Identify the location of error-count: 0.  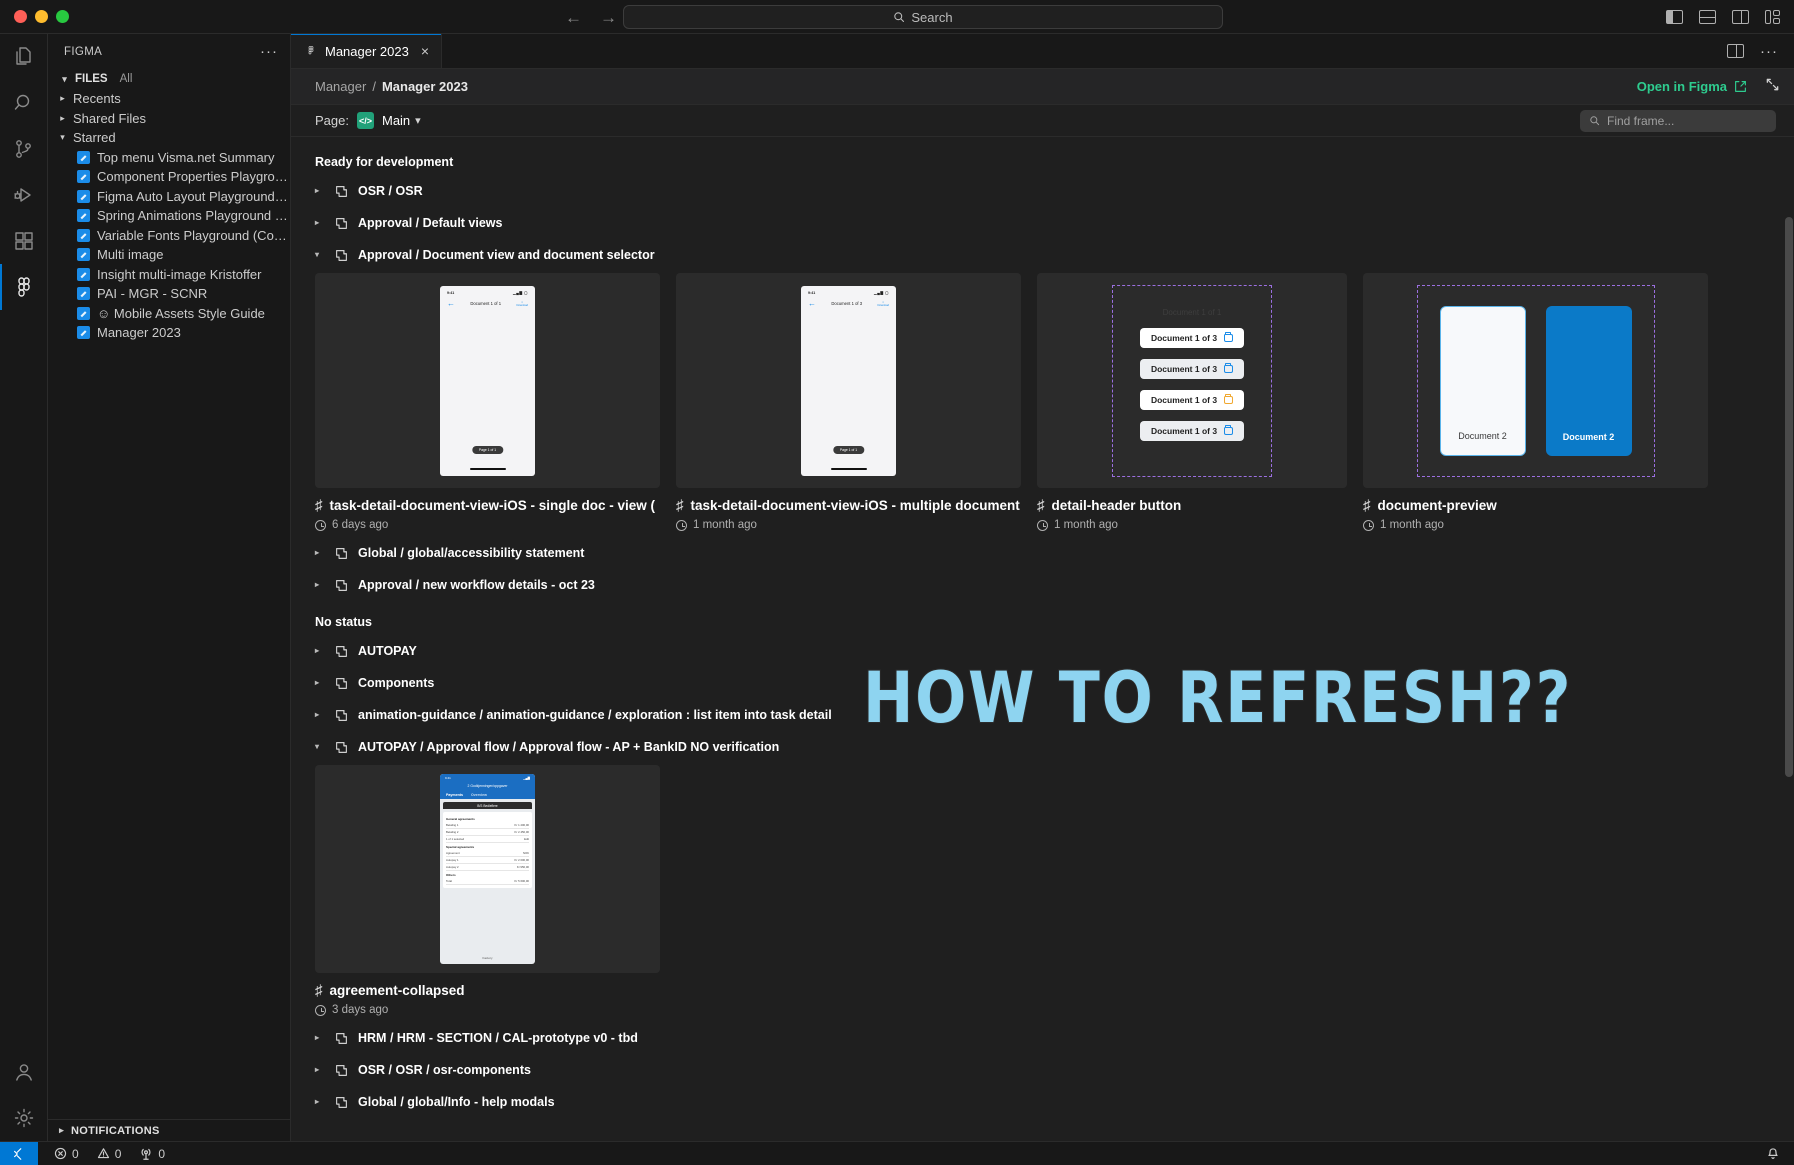
(66, 1154).